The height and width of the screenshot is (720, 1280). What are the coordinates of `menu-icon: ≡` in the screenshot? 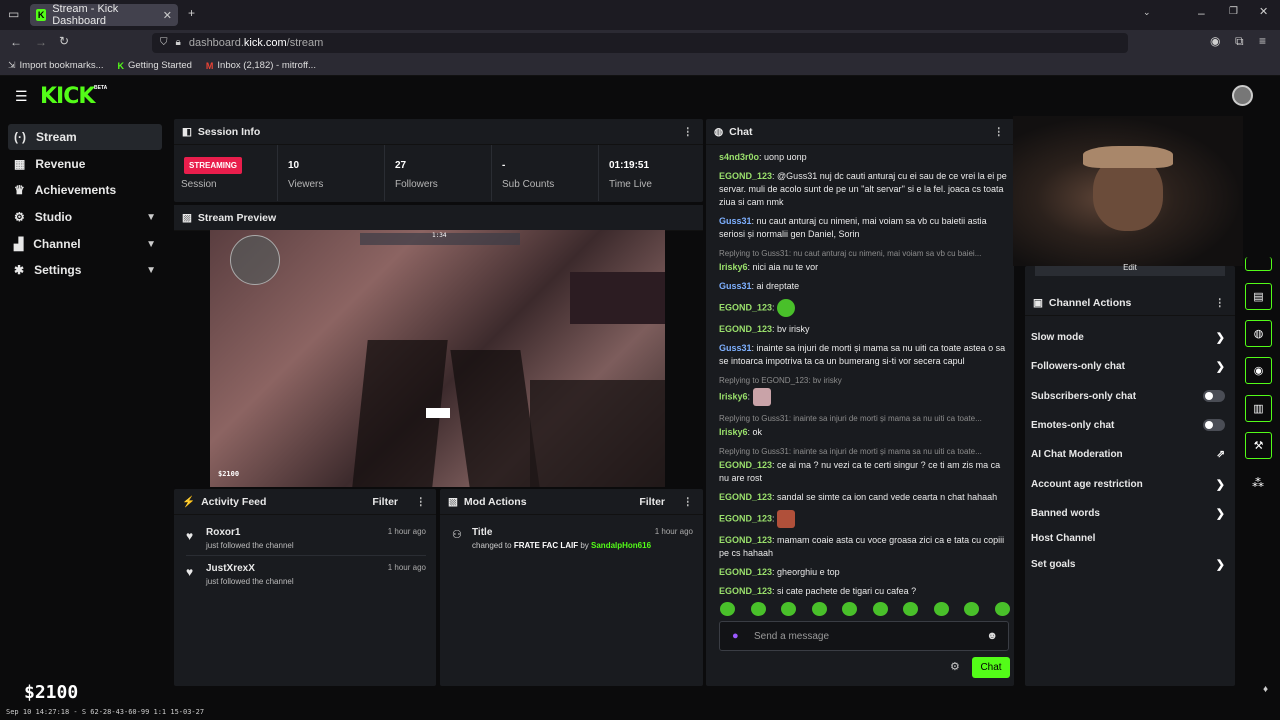 It's located at (1262, 41).